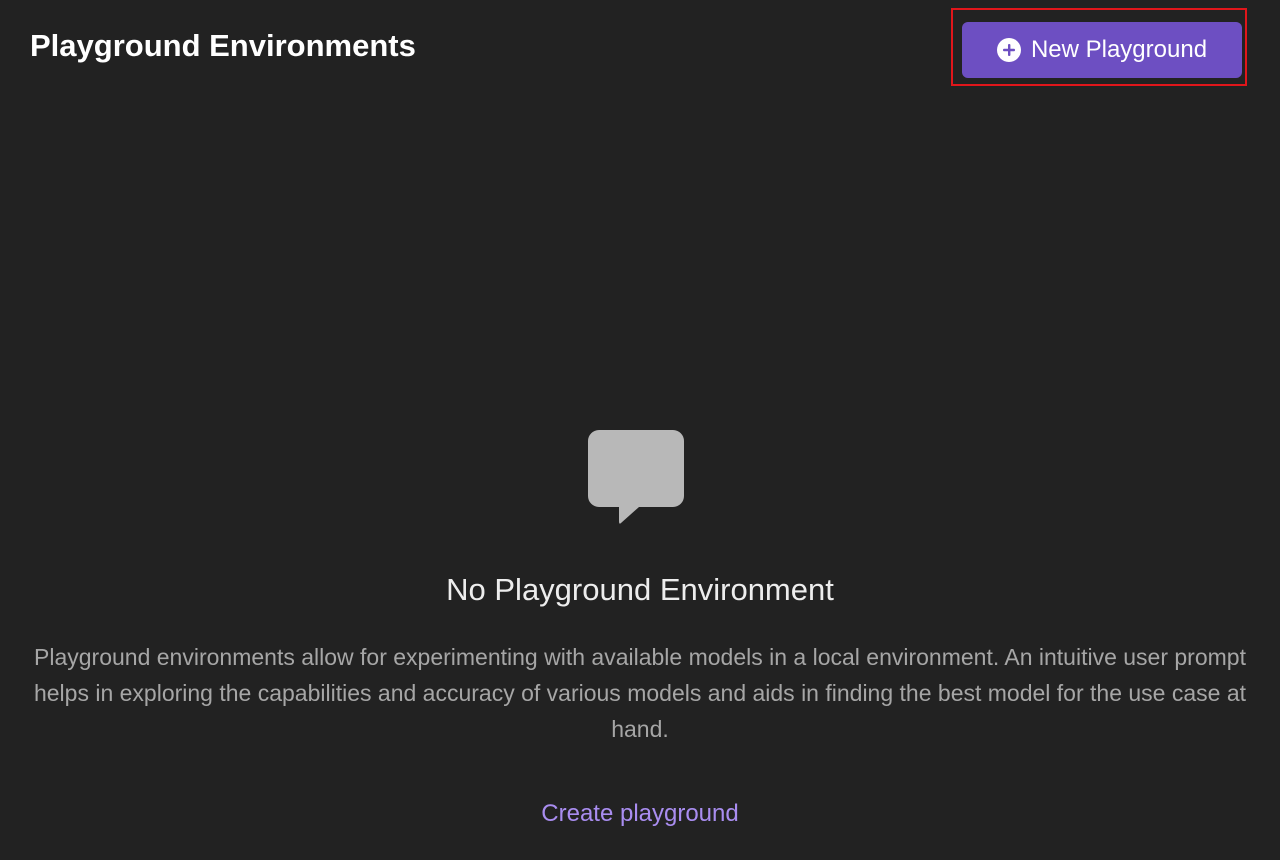 The height and width of the screenshot is (860, 1280). I want to click on create-playground-link: Create playground, so click(639, 813).